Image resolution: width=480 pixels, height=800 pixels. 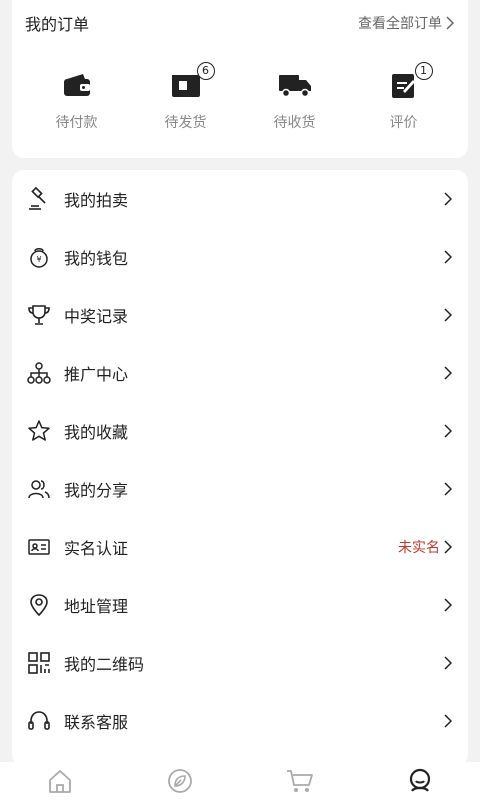 I want to click on menu-item-wallet: ¥ 我的钱包, so click(x=240, y=257).